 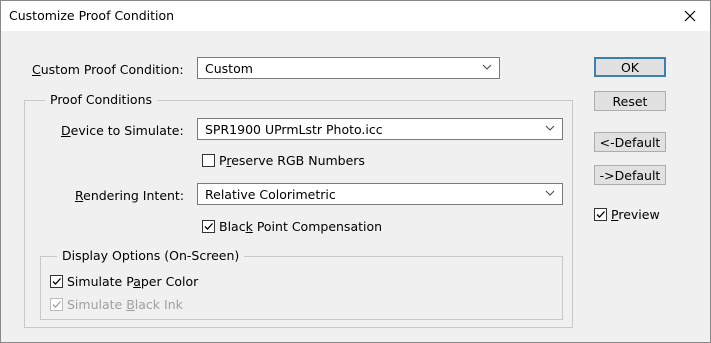 I want to click on simulate-black-ink-label: Simulate Black Ink, so click(x=125, y=304).